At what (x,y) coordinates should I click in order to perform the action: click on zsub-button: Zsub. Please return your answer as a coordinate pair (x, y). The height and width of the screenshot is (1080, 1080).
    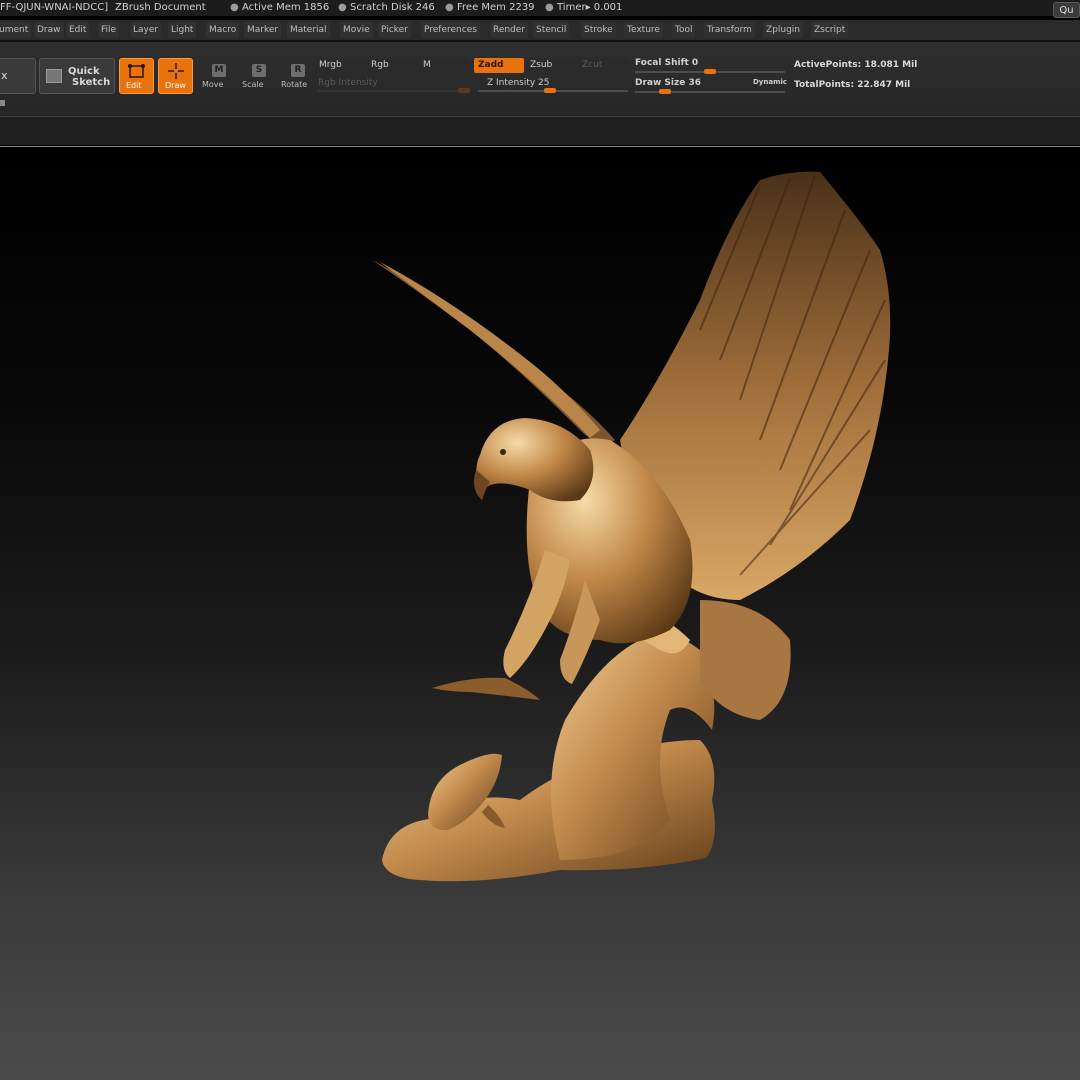
    Looking at the image, I should click on (551, 65).